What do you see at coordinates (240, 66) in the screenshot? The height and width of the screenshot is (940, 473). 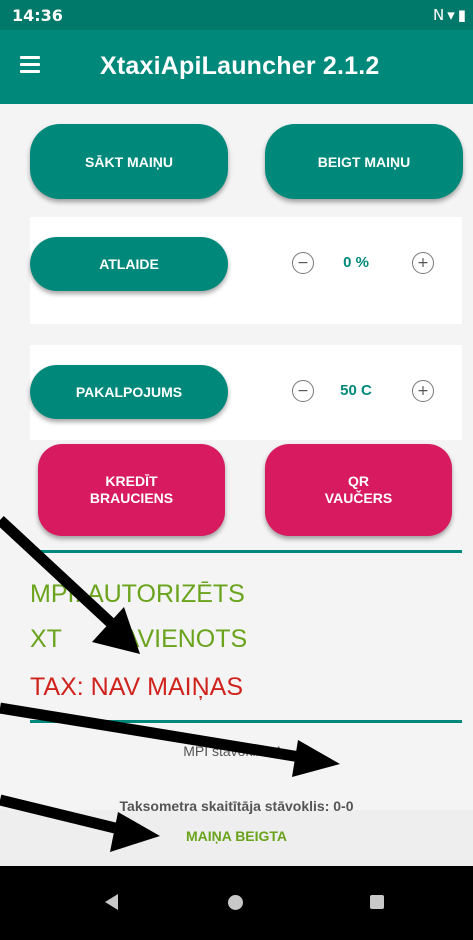 I see `app-title: XtaxiApiLauncher 2.1.2` at bounding box center [240, 66].